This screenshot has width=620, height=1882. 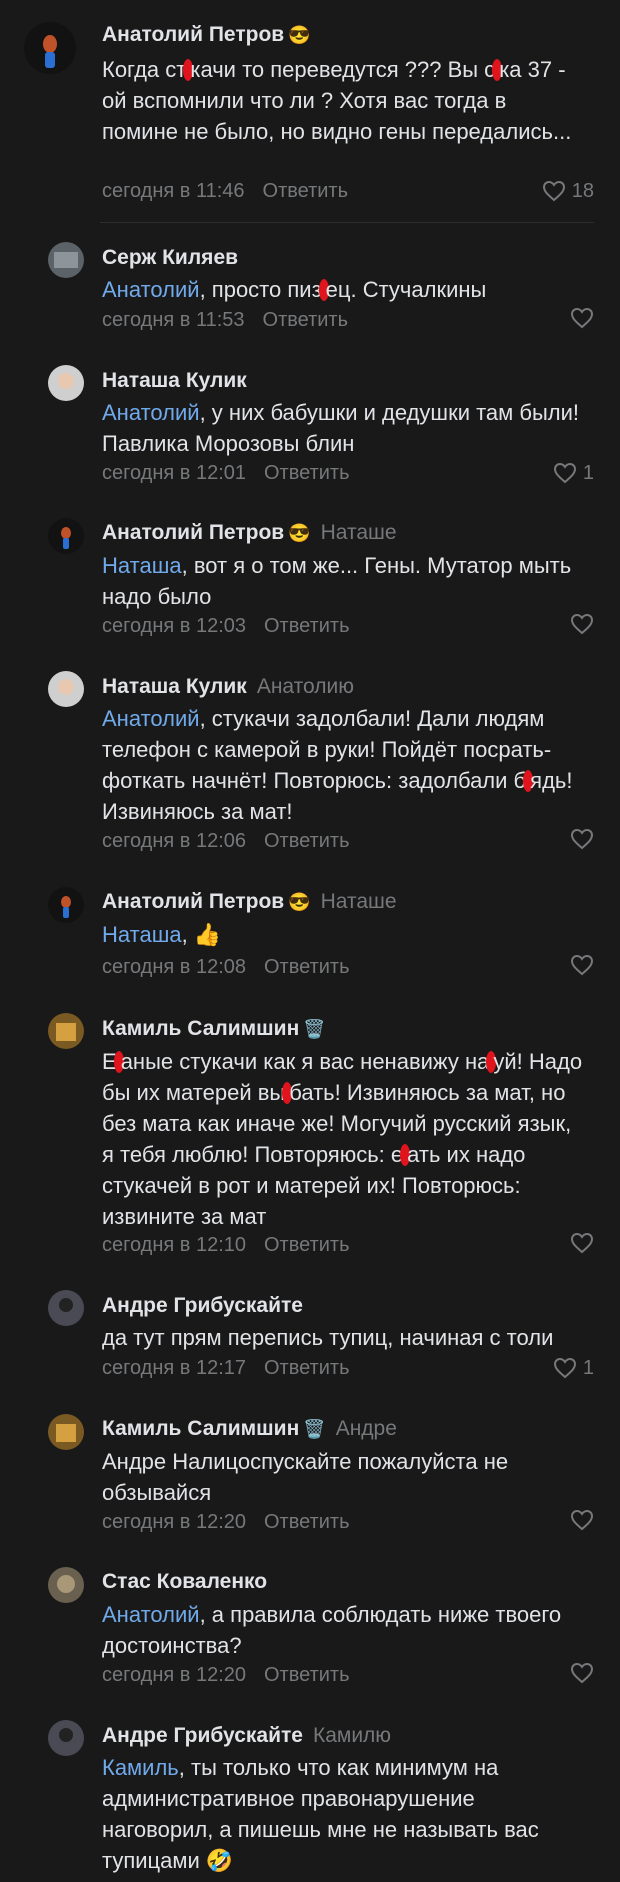 What do you see at coordinates (173, 320) in the screenshot?
I see `comment-time: сегодня в 11:53` at bounding box center [173, 320].